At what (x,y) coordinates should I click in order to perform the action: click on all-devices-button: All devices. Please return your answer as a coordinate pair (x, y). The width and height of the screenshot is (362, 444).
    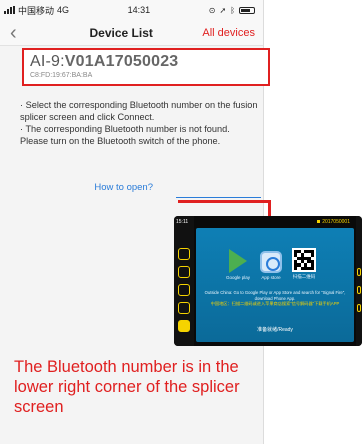
    Looking at the image, I should click on (228, 33).